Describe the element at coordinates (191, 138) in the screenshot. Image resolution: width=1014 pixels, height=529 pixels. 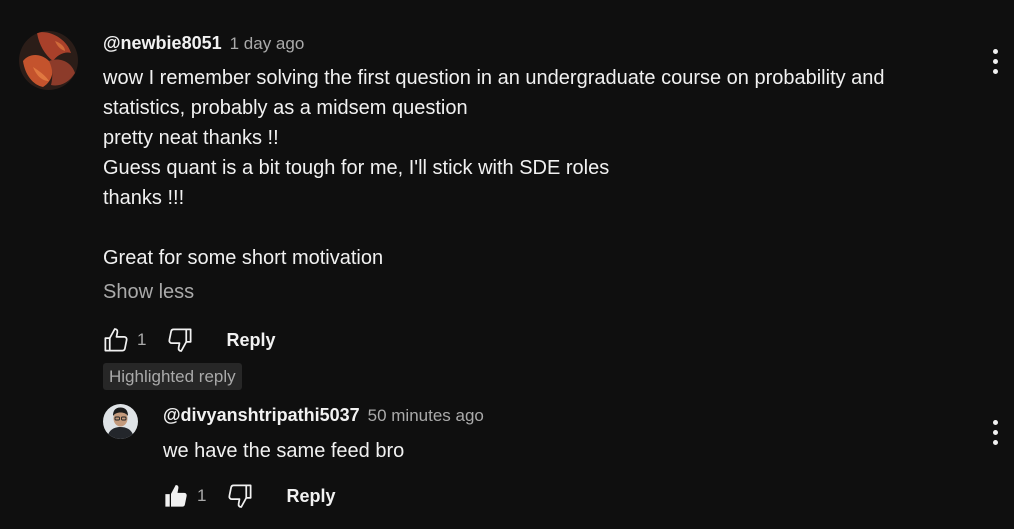
I see `comment-line: pretty neat thanks !!` at that location.